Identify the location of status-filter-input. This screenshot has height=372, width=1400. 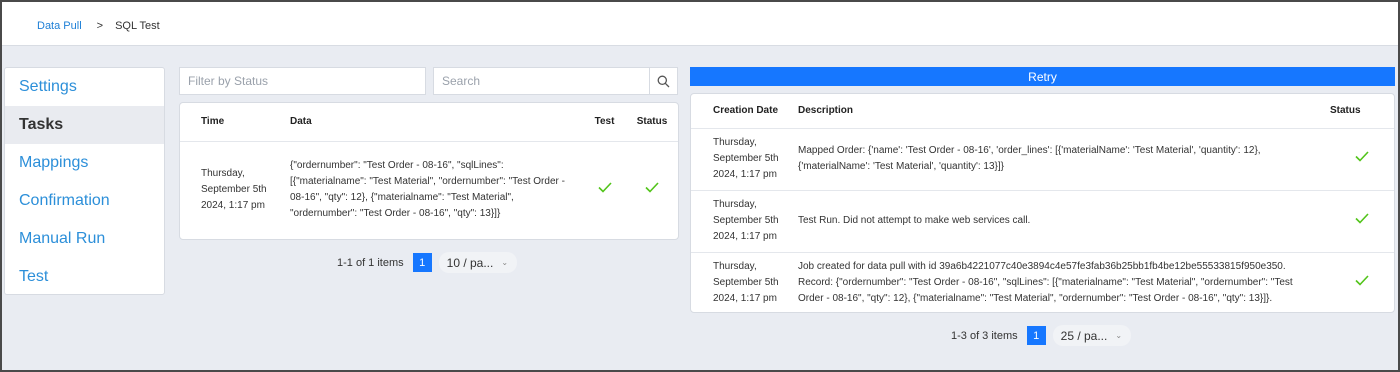
(302, 81).